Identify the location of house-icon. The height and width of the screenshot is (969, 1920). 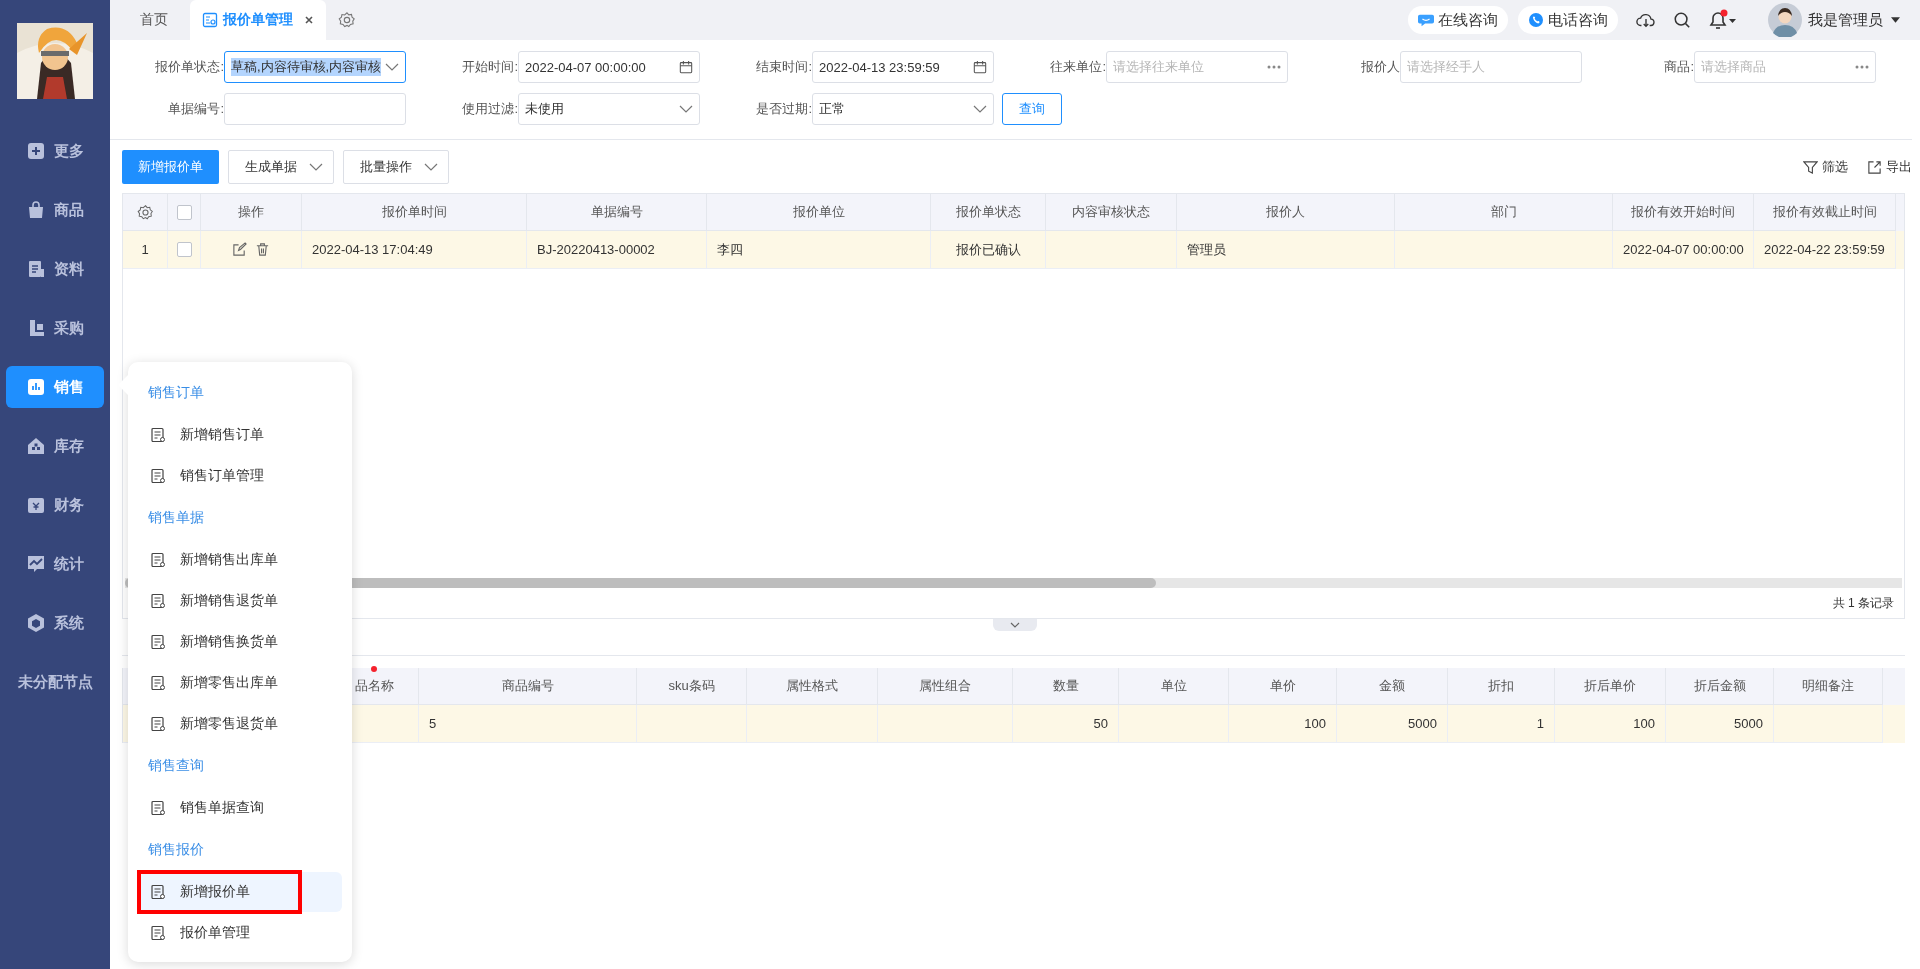
(36, 446).